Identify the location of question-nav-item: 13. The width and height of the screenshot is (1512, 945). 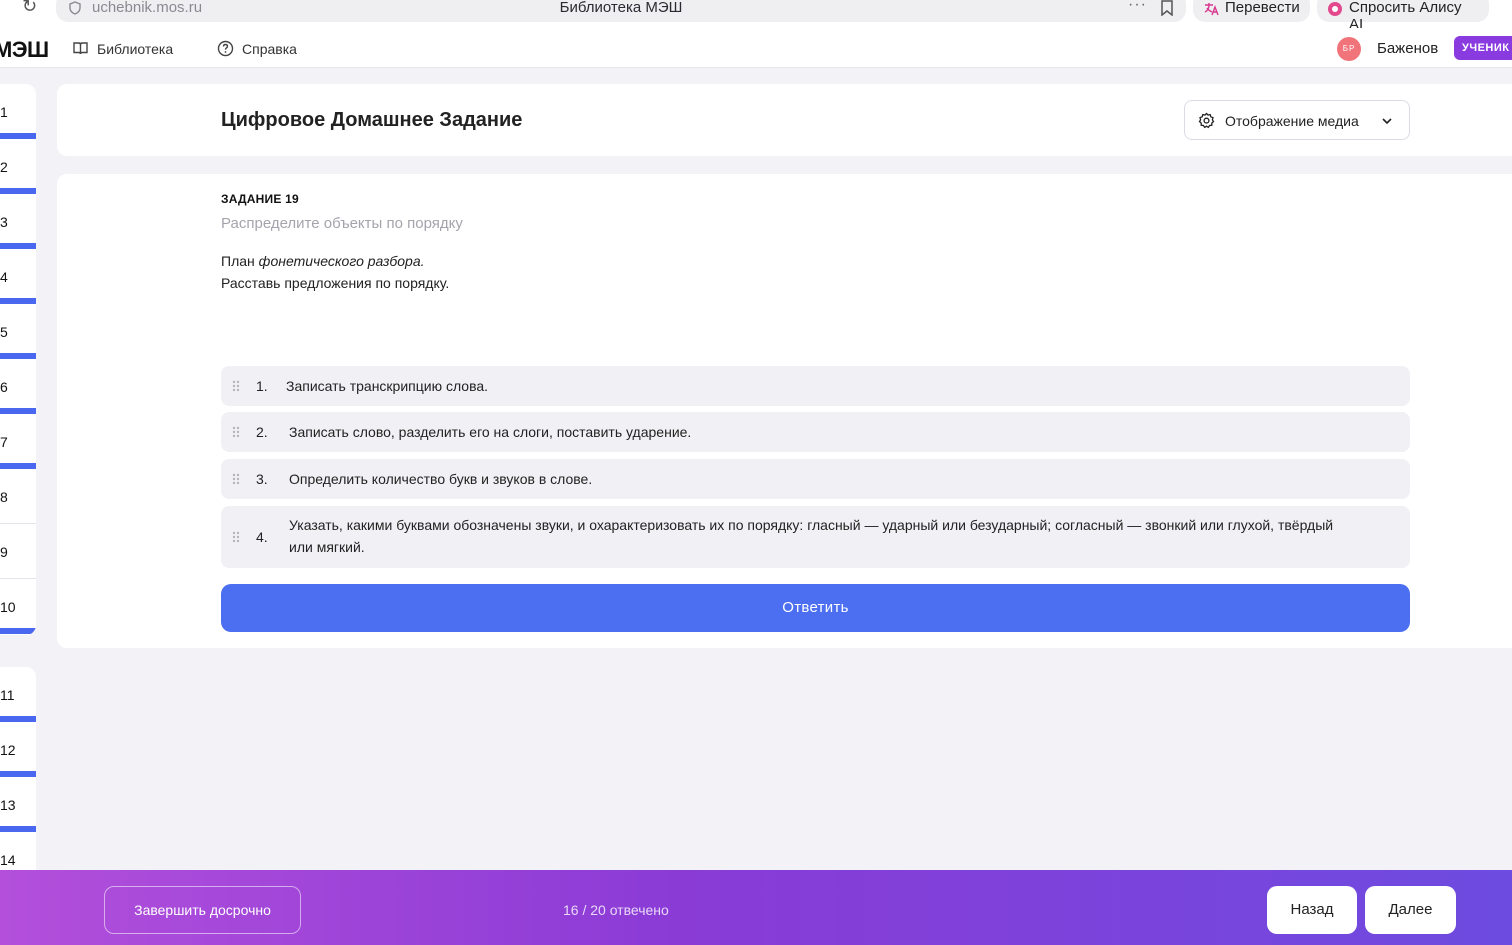
(18, 804).